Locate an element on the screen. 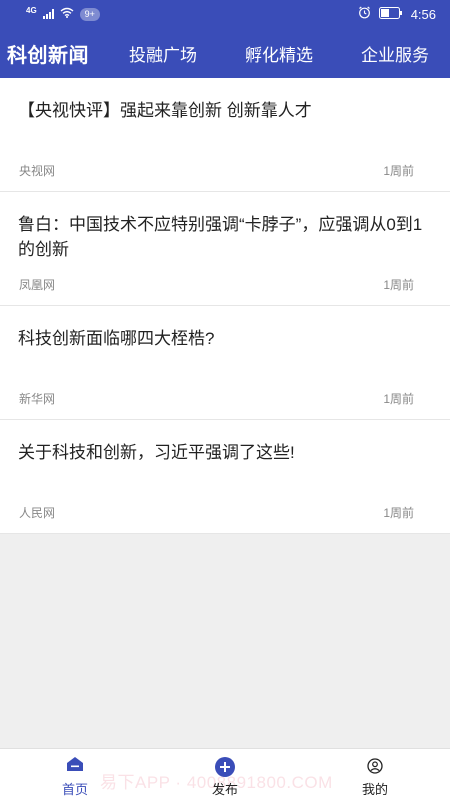 This screenshot has height=800, width=450. network-type: 4G is located at coordinates (31, 10).